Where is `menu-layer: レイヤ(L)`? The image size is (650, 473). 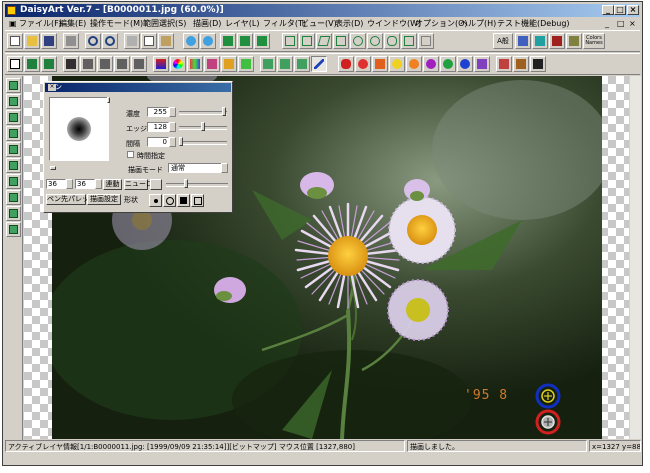 menu-layer: レイヤ(L) is located at coordinates (242, 24).